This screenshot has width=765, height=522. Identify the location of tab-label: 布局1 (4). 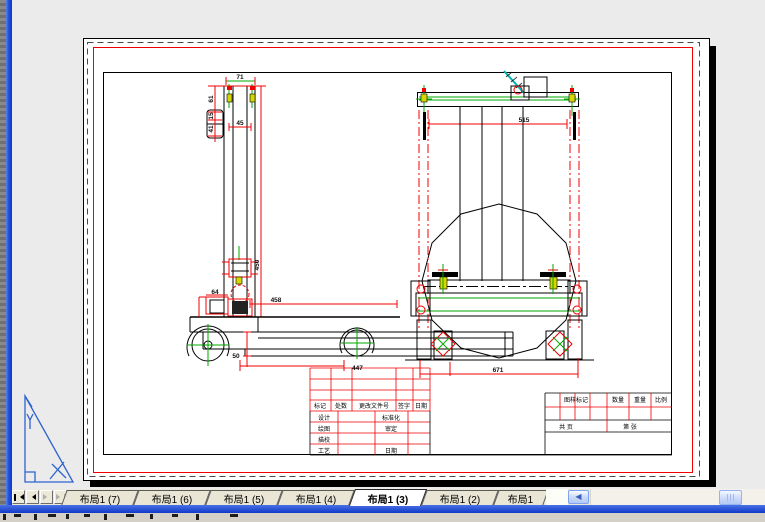
(316, 500).